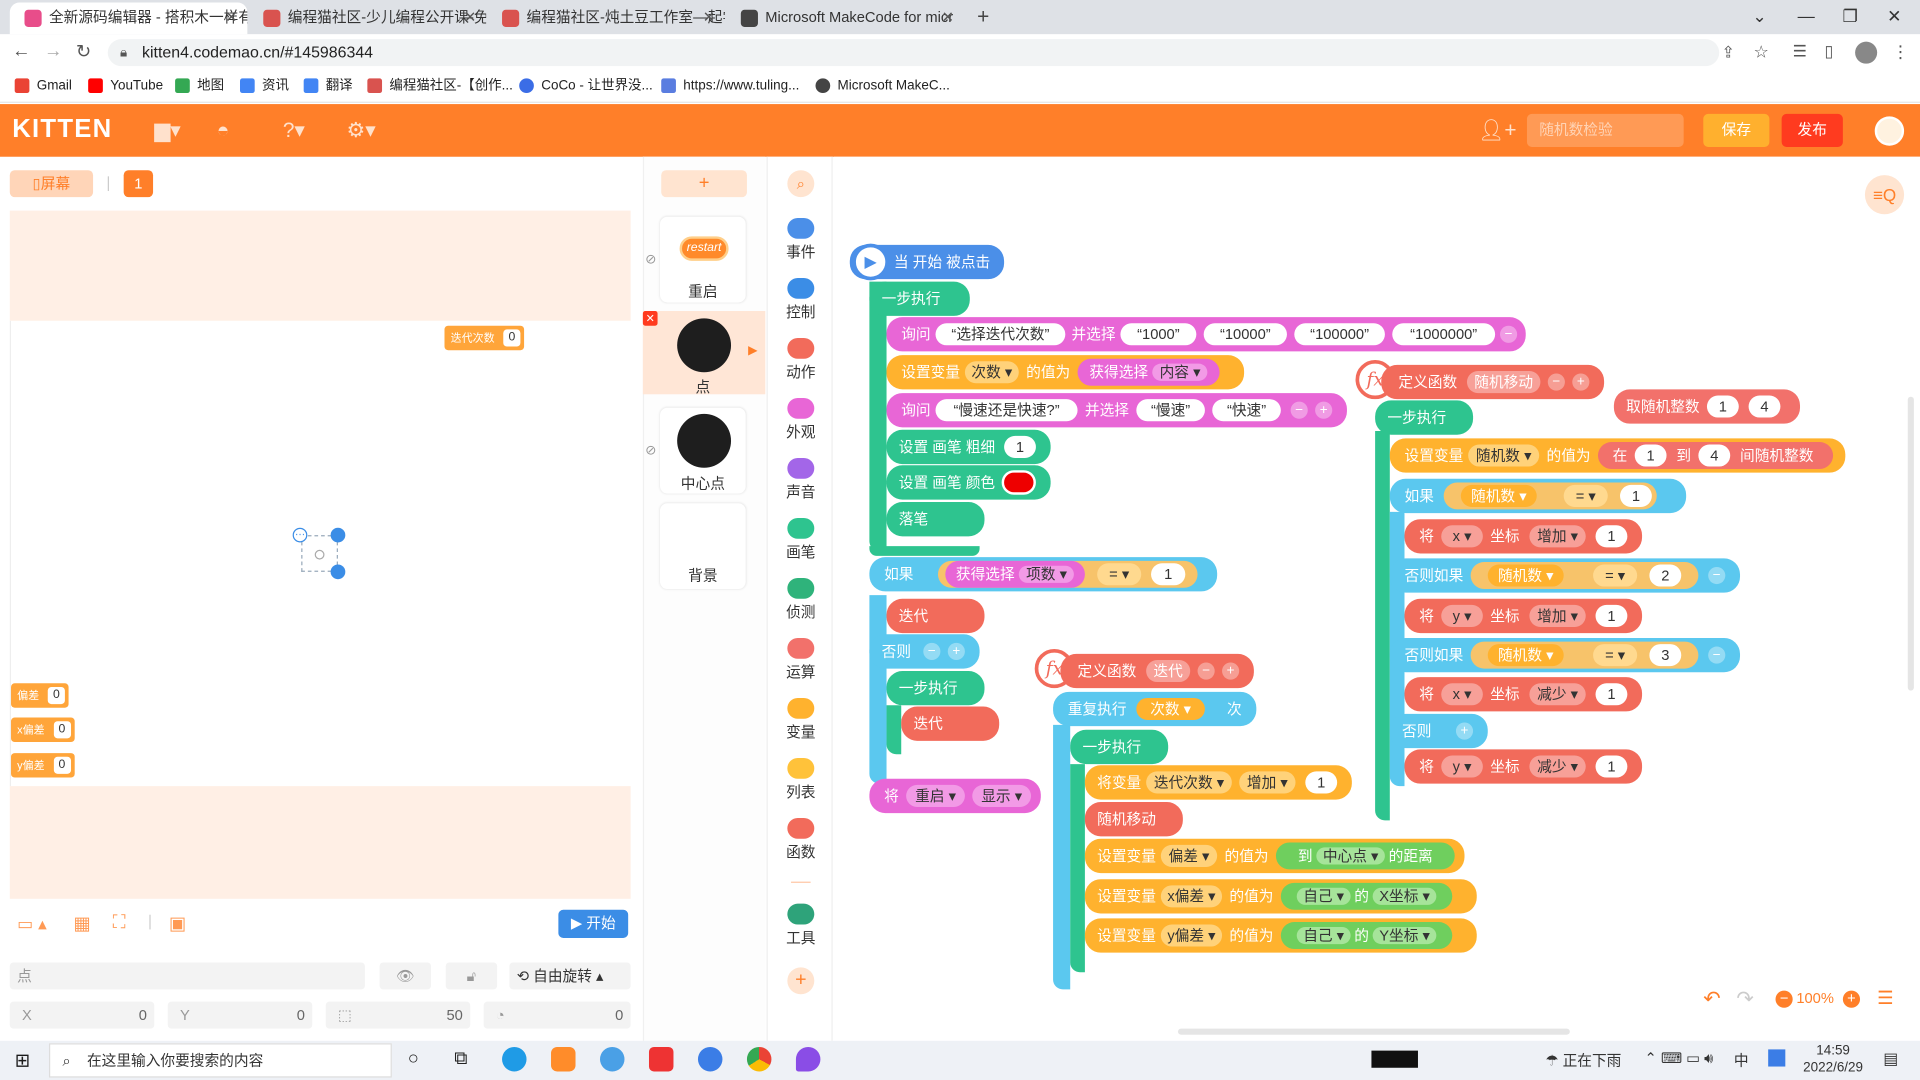 This screenshot has height=1080, width=1920. I want to click on color-swatch, so click(1018, 482).